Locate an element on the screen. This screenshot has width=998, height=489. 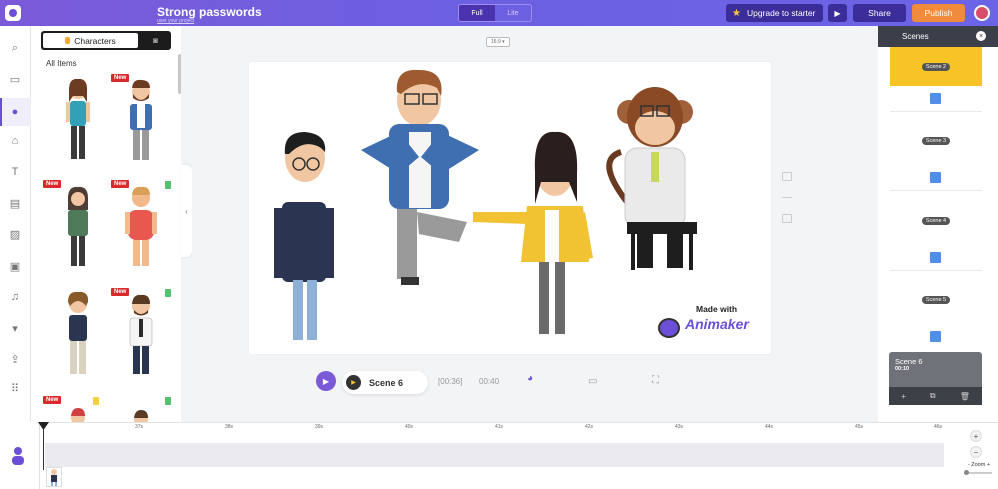
track-character-thumb is located at coordinates (54, 477).